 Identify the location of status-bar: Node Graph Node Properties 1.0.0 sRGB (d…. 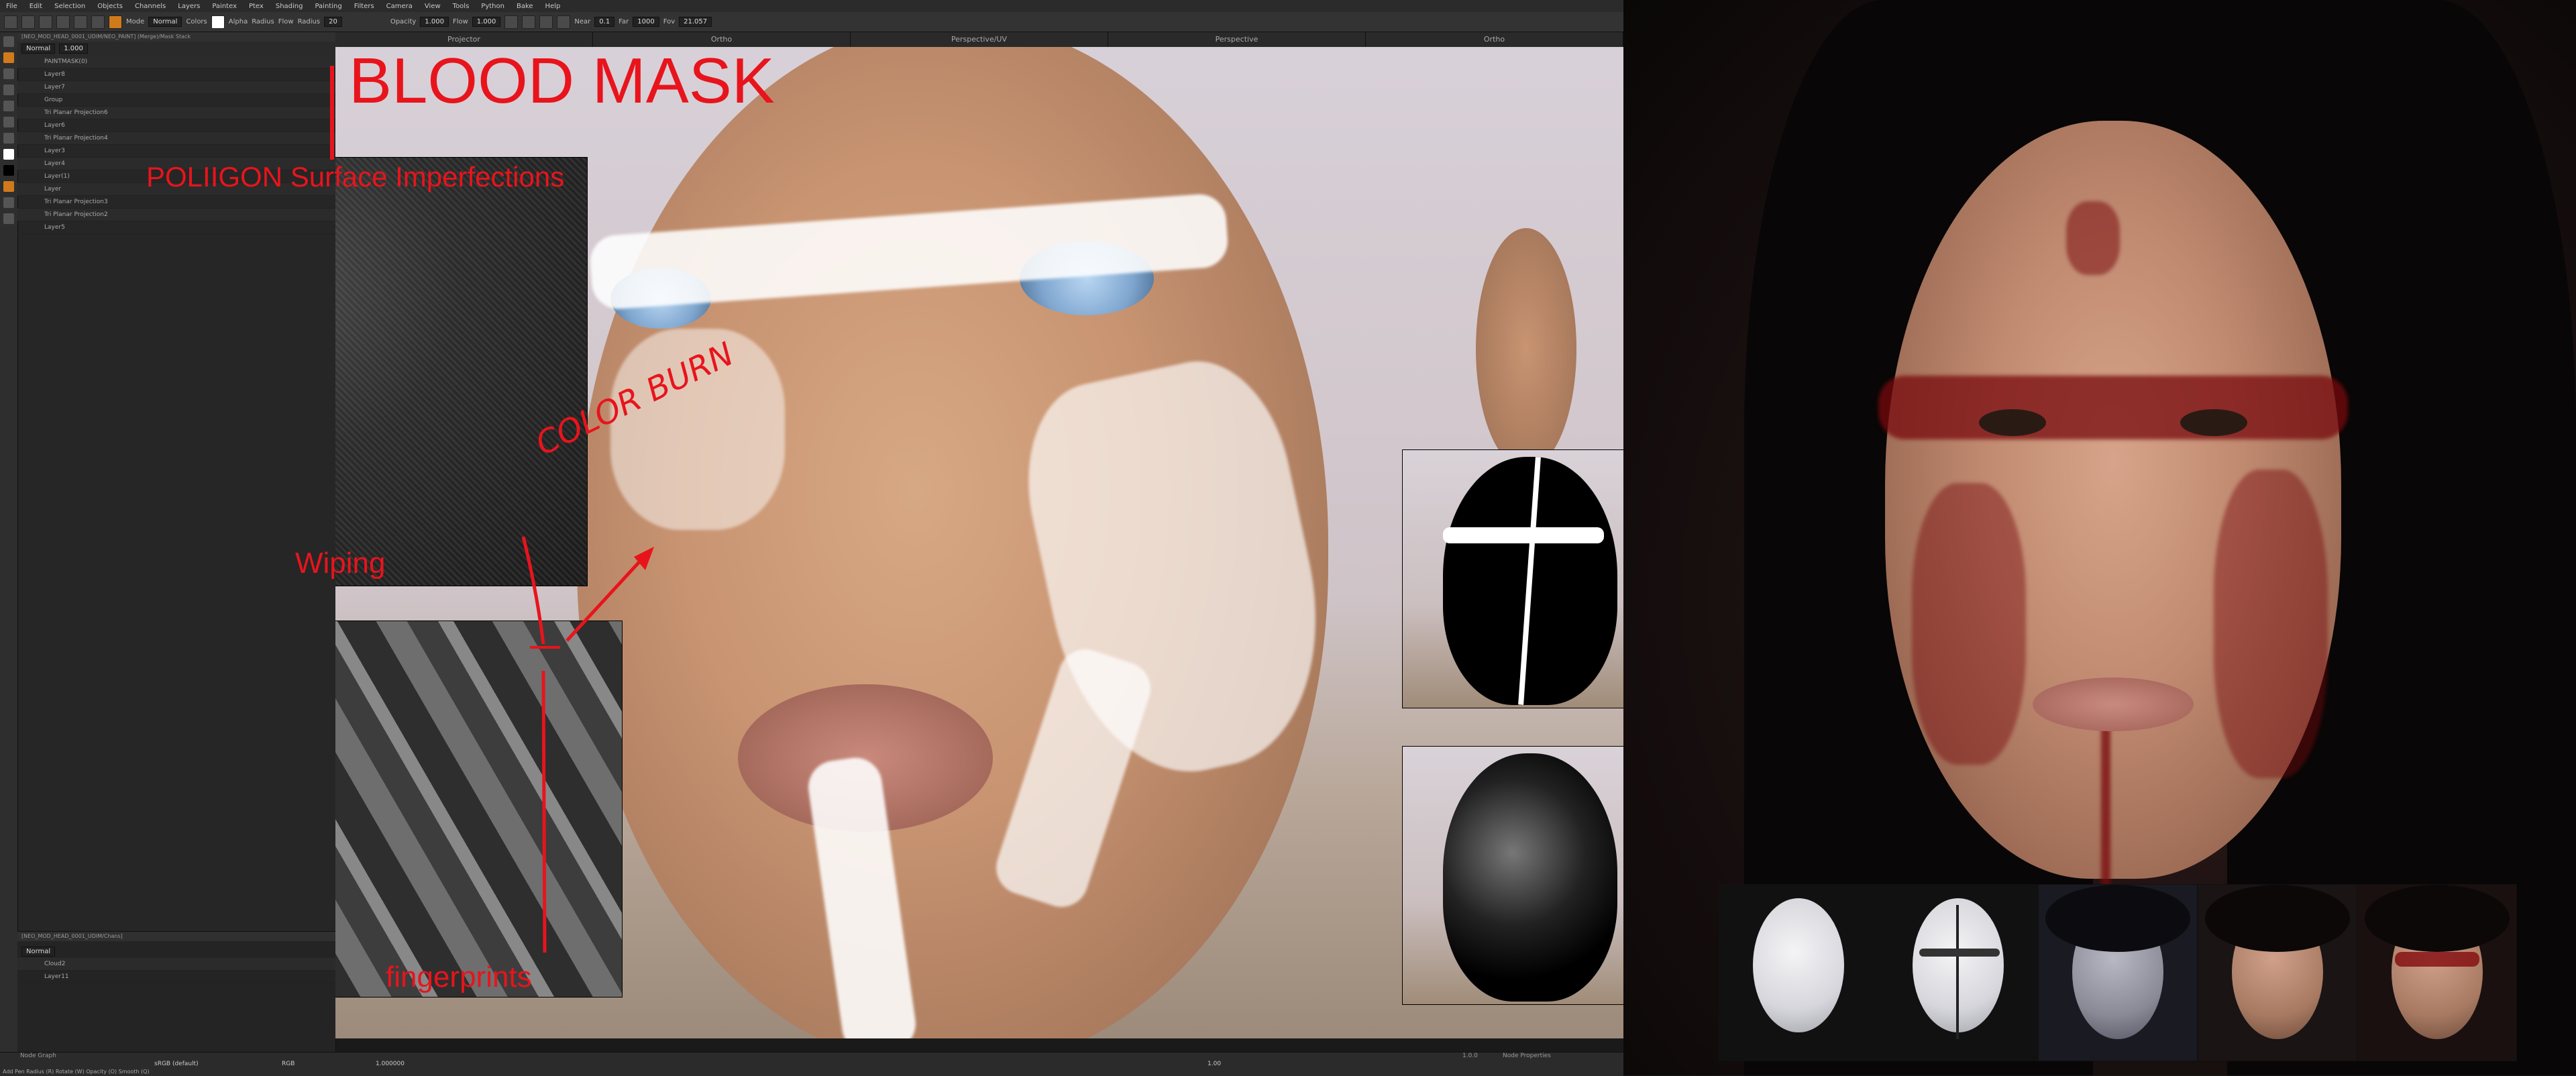
(811, 1064).